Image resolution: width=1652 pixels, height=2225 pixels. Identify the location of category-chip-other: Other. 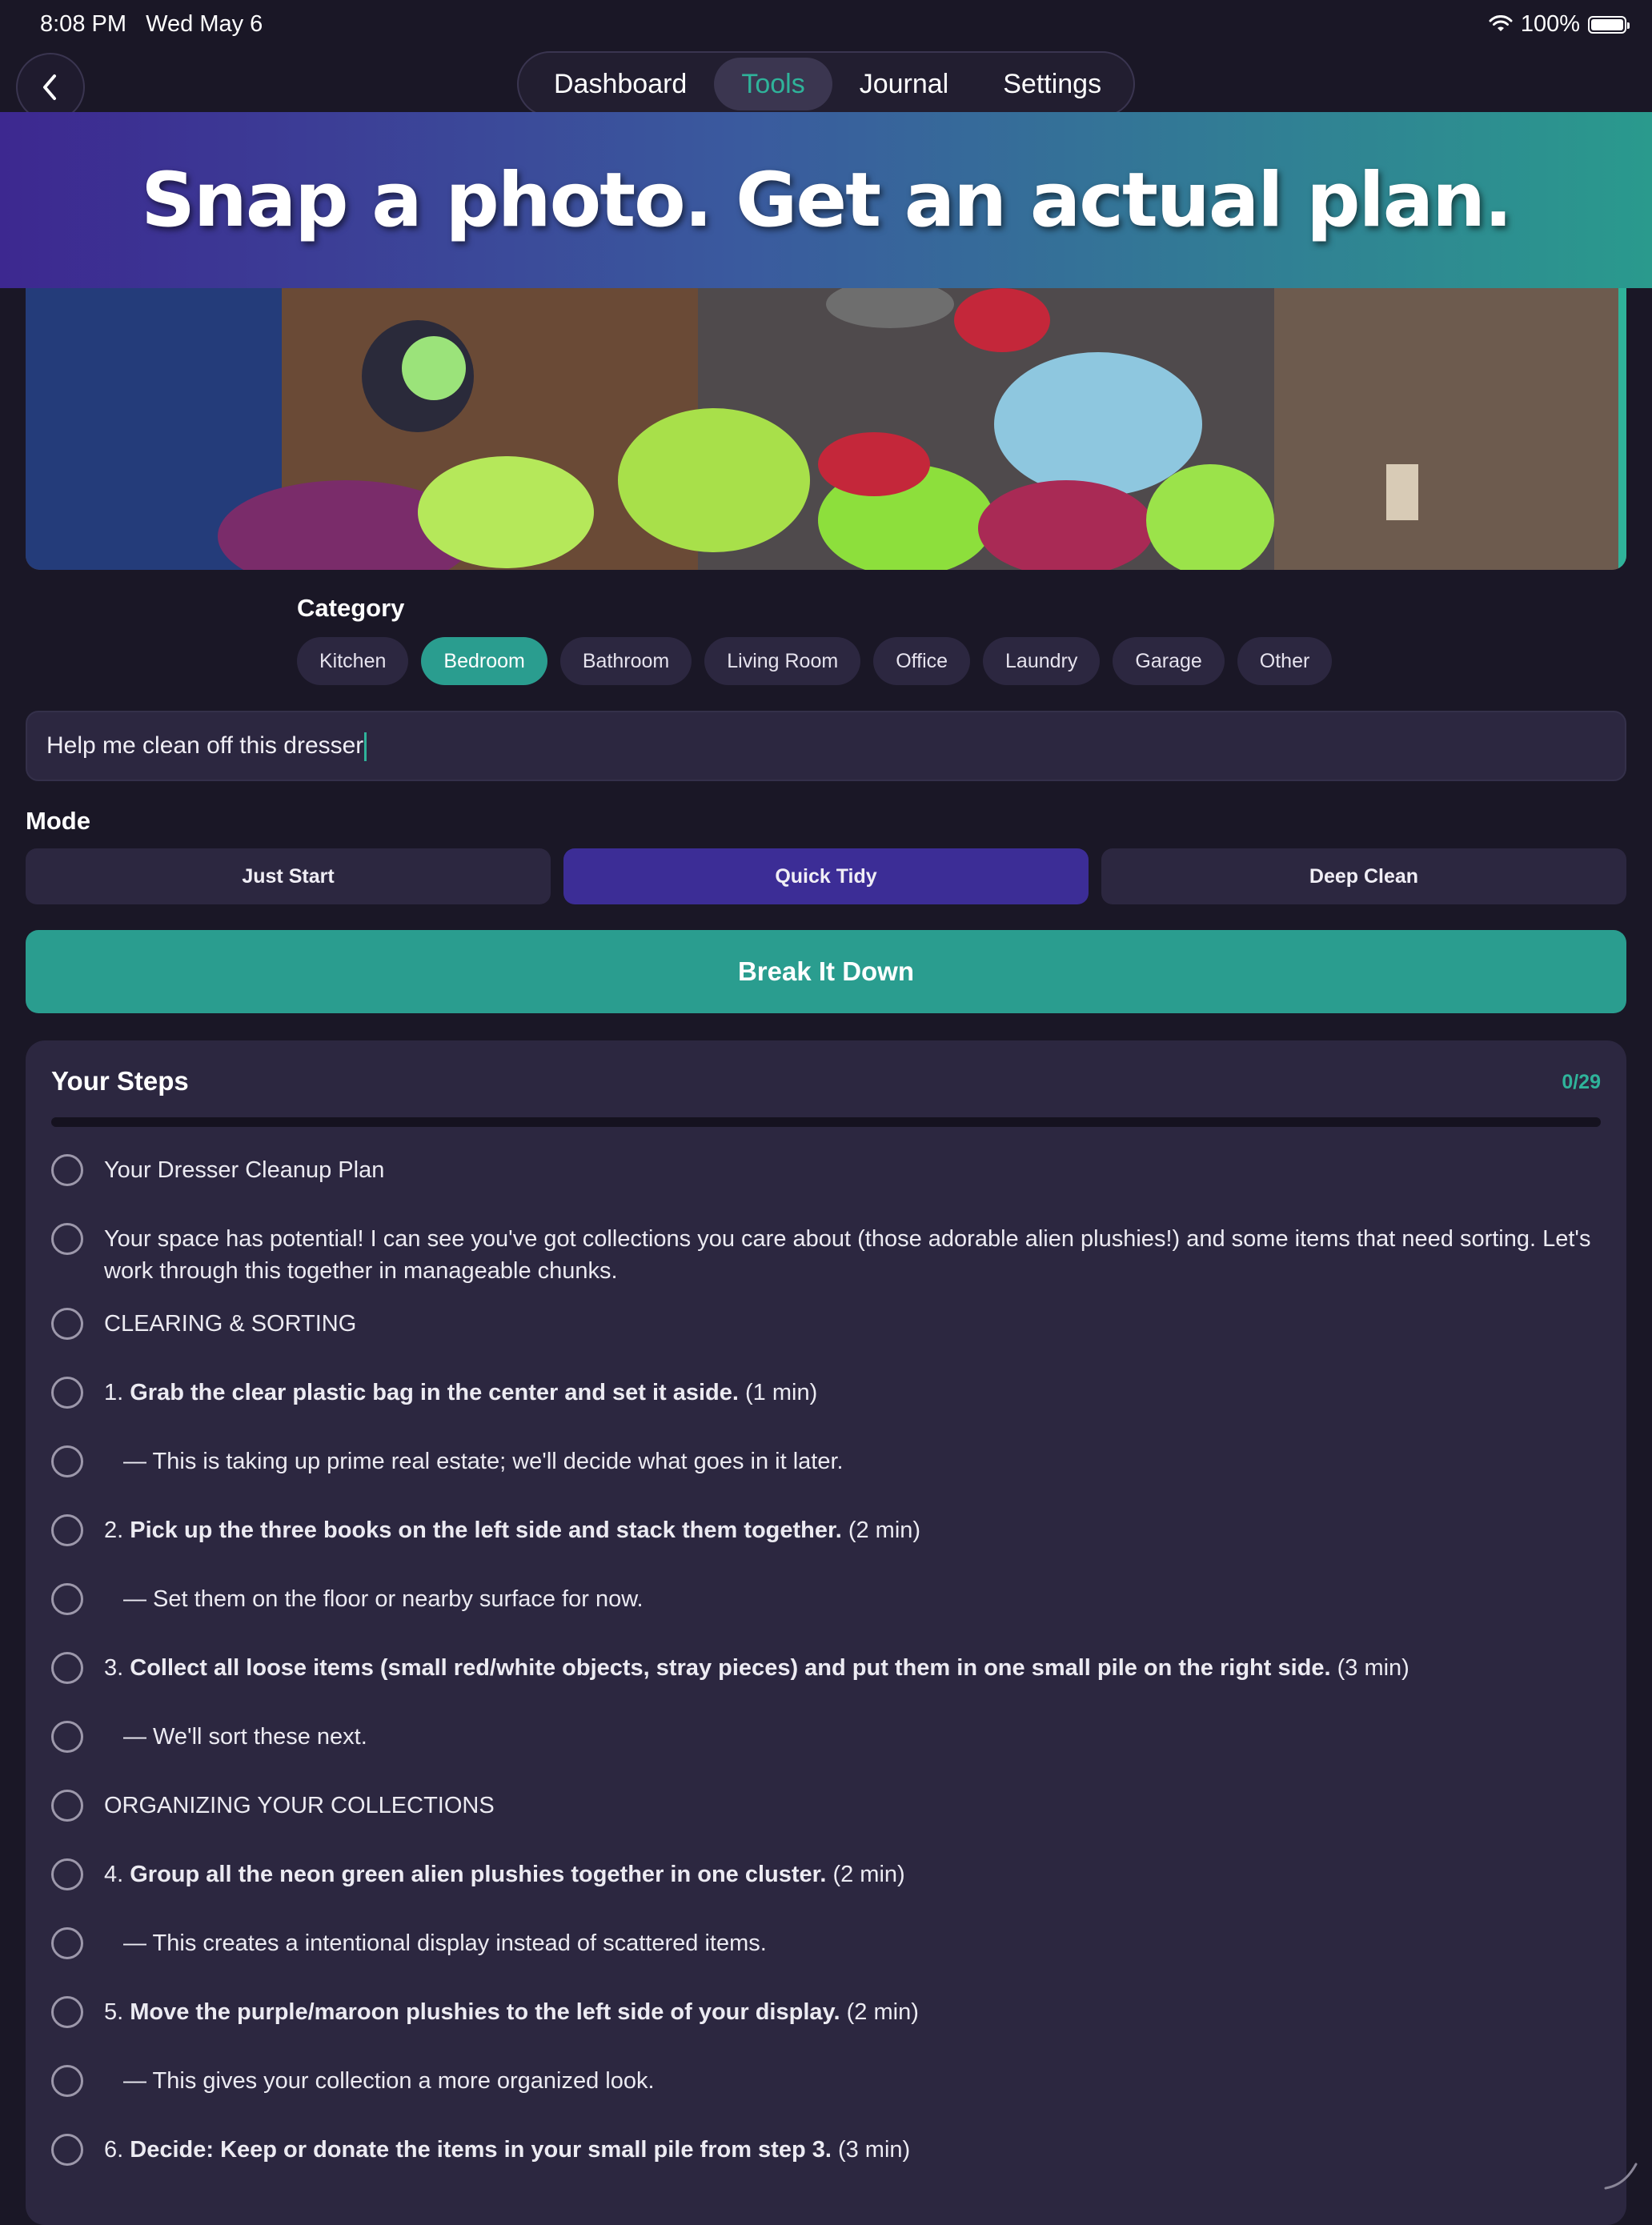
(1285, 661).